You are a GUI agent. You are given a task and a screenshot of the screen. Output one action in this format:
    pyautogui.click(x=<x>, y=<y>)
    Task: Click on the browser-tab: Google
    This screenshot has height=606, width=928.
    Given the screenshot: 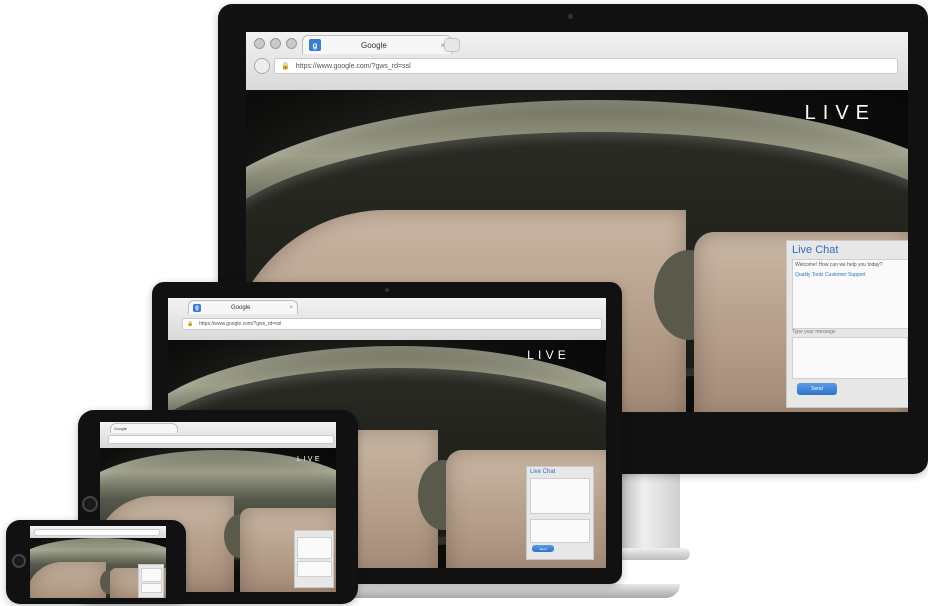 What is the action you would take?
    pyautogui.click(x=144, y=428)
    